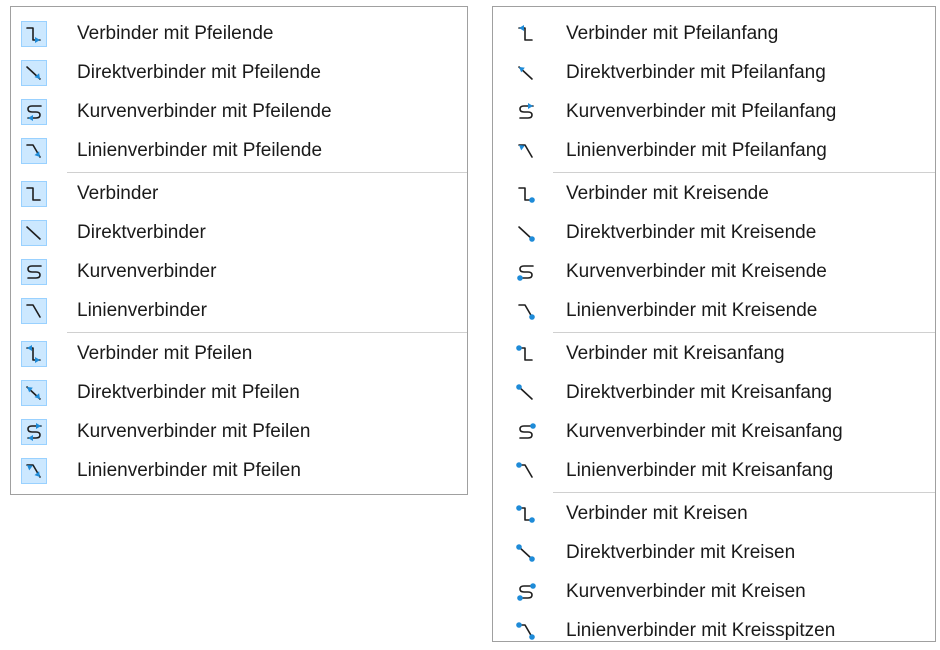 The image size is (940, 650). Describe the element at coordinates (34, 393) in the screenshot. I see `straight-connector-arrows-icon` at that location.